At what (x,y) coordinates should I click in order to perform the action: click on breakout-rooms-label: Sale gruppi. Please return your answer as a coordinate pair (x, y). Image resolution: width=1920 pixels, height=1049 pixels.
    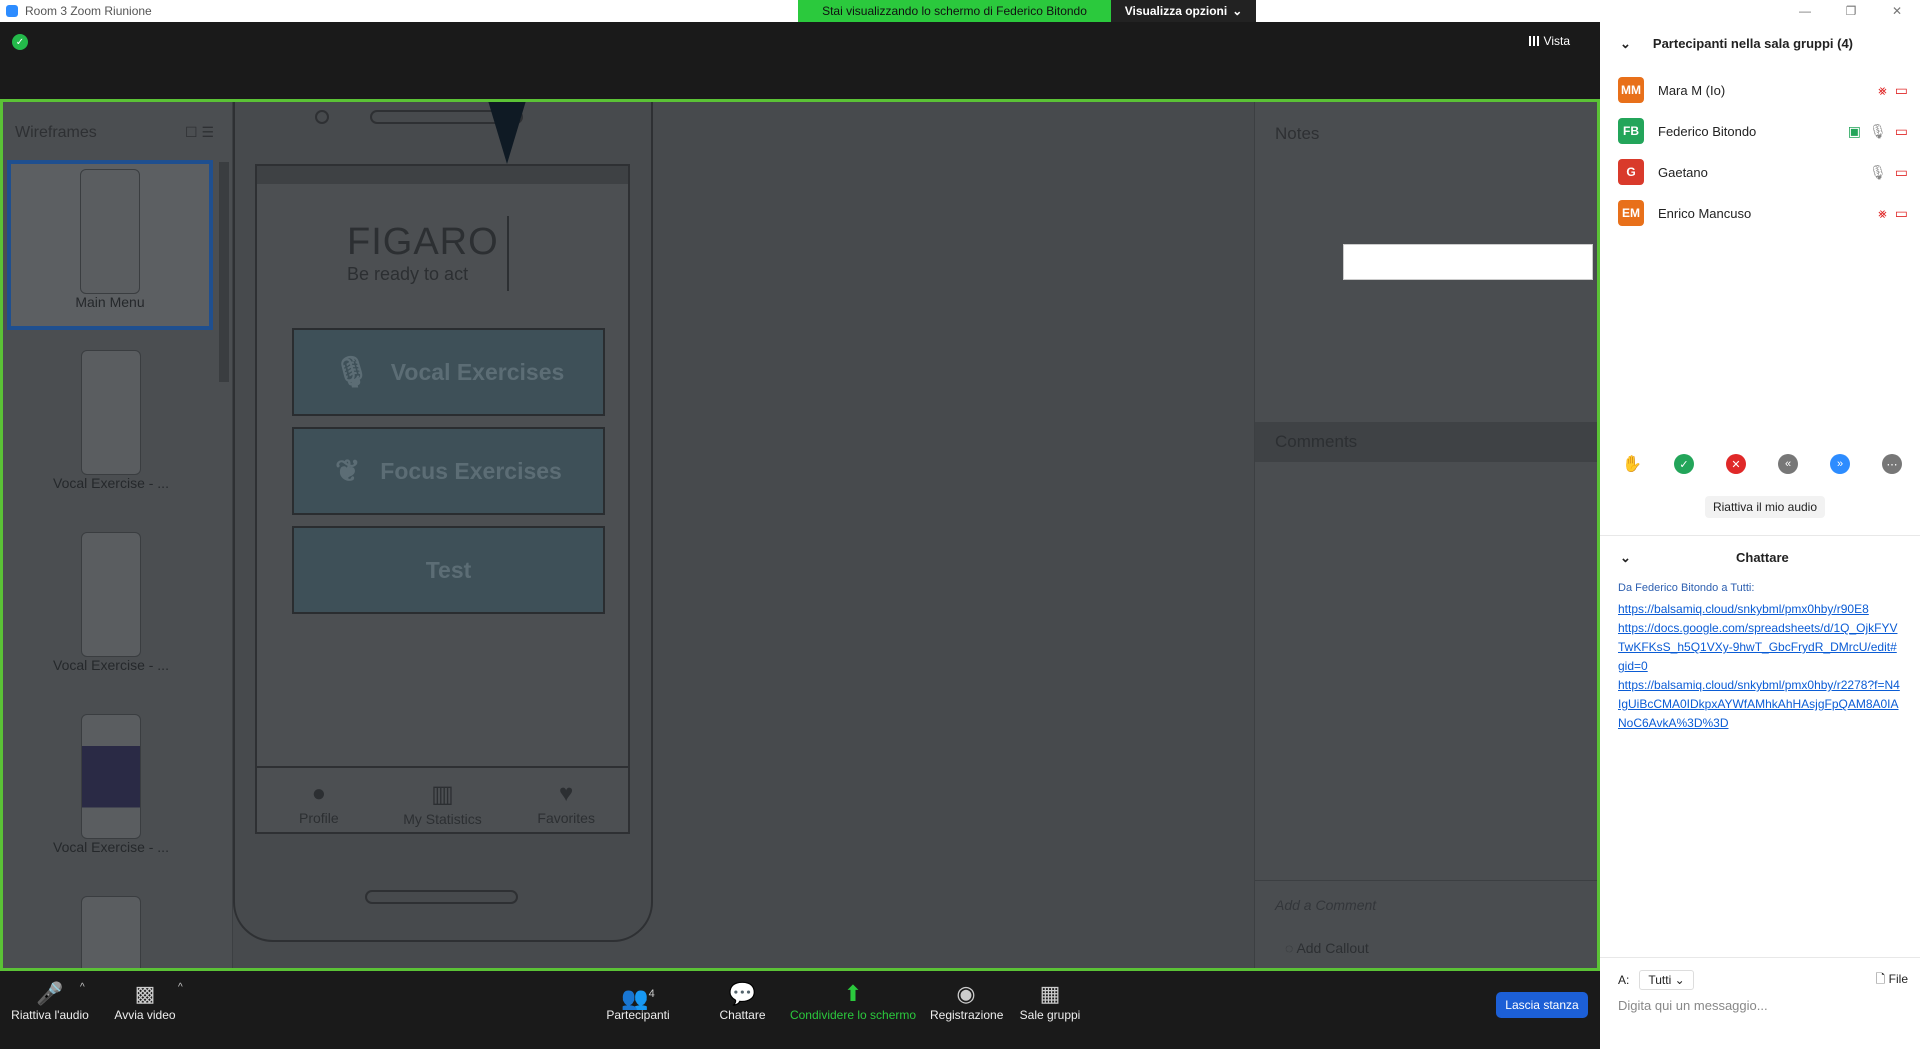
    Looking at the image, I should click on (1050, 1015).